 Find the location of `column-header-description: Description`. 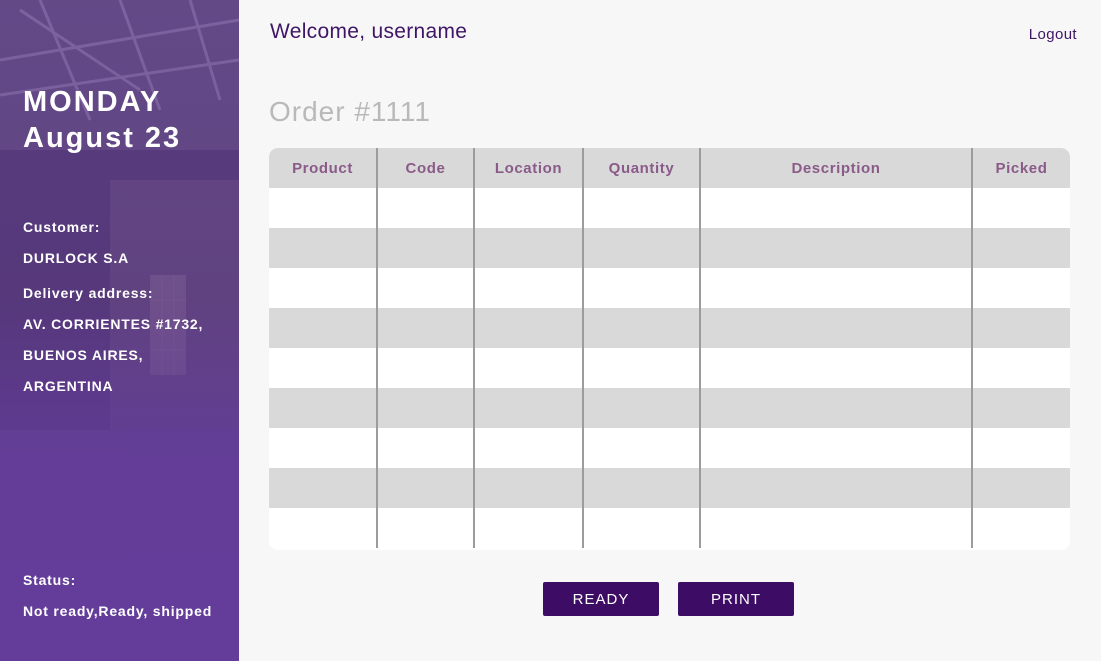

column-header-description: Description is located at coordinates (836, 168).